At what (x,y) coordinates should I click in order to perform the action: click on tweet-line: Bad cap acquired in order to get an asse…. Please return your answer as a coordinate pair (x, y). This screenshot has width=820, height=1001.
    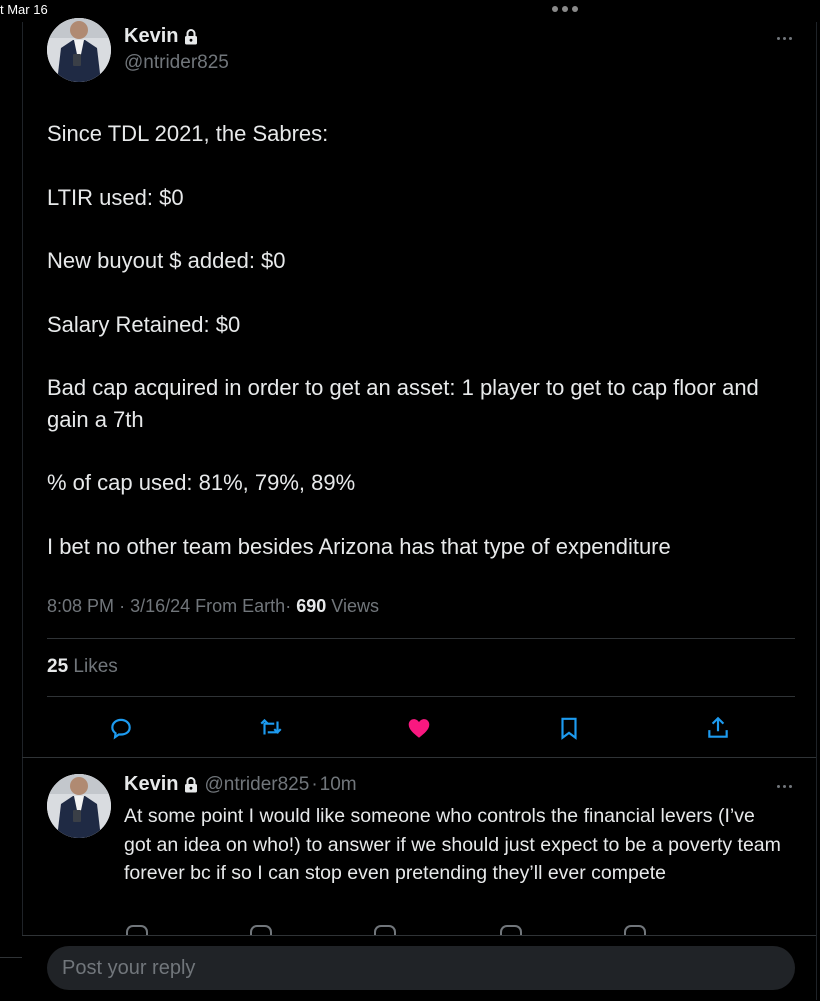
    Looking at the image, I should click on (403, 403).